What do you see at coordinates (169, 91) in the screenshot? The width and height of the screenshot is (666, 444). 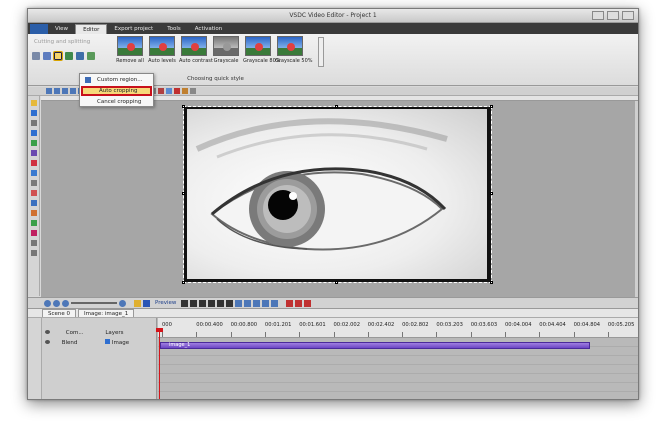 I see `screen-icon` at bounding box center [169, 91].